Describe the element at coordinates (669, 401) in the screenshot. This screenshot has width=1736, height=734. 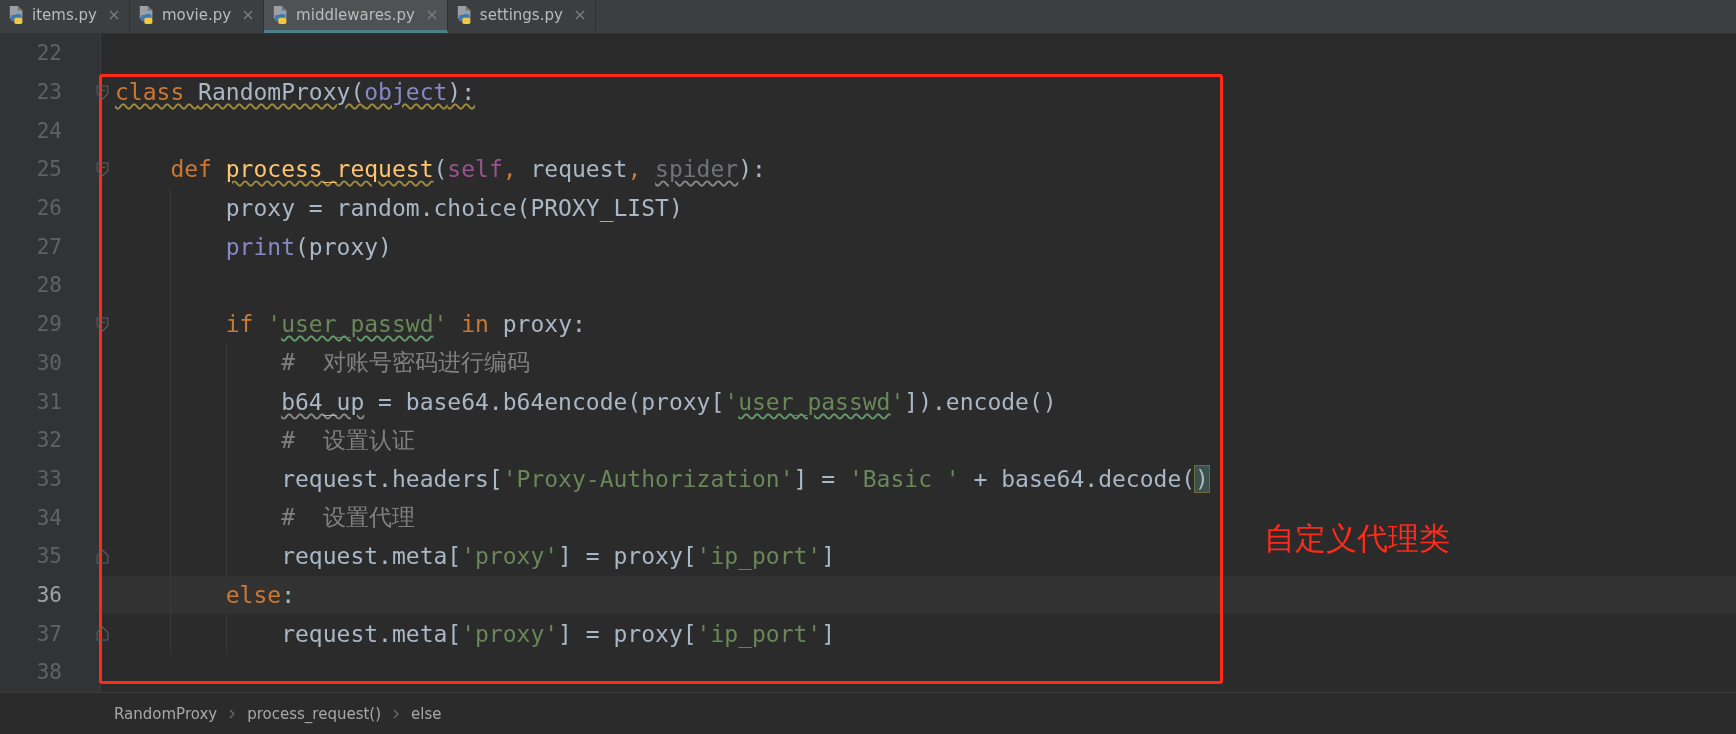
I see `code-line: b64_up = base64.b64encode(proxy['user_passwd']).encode()` at that location.